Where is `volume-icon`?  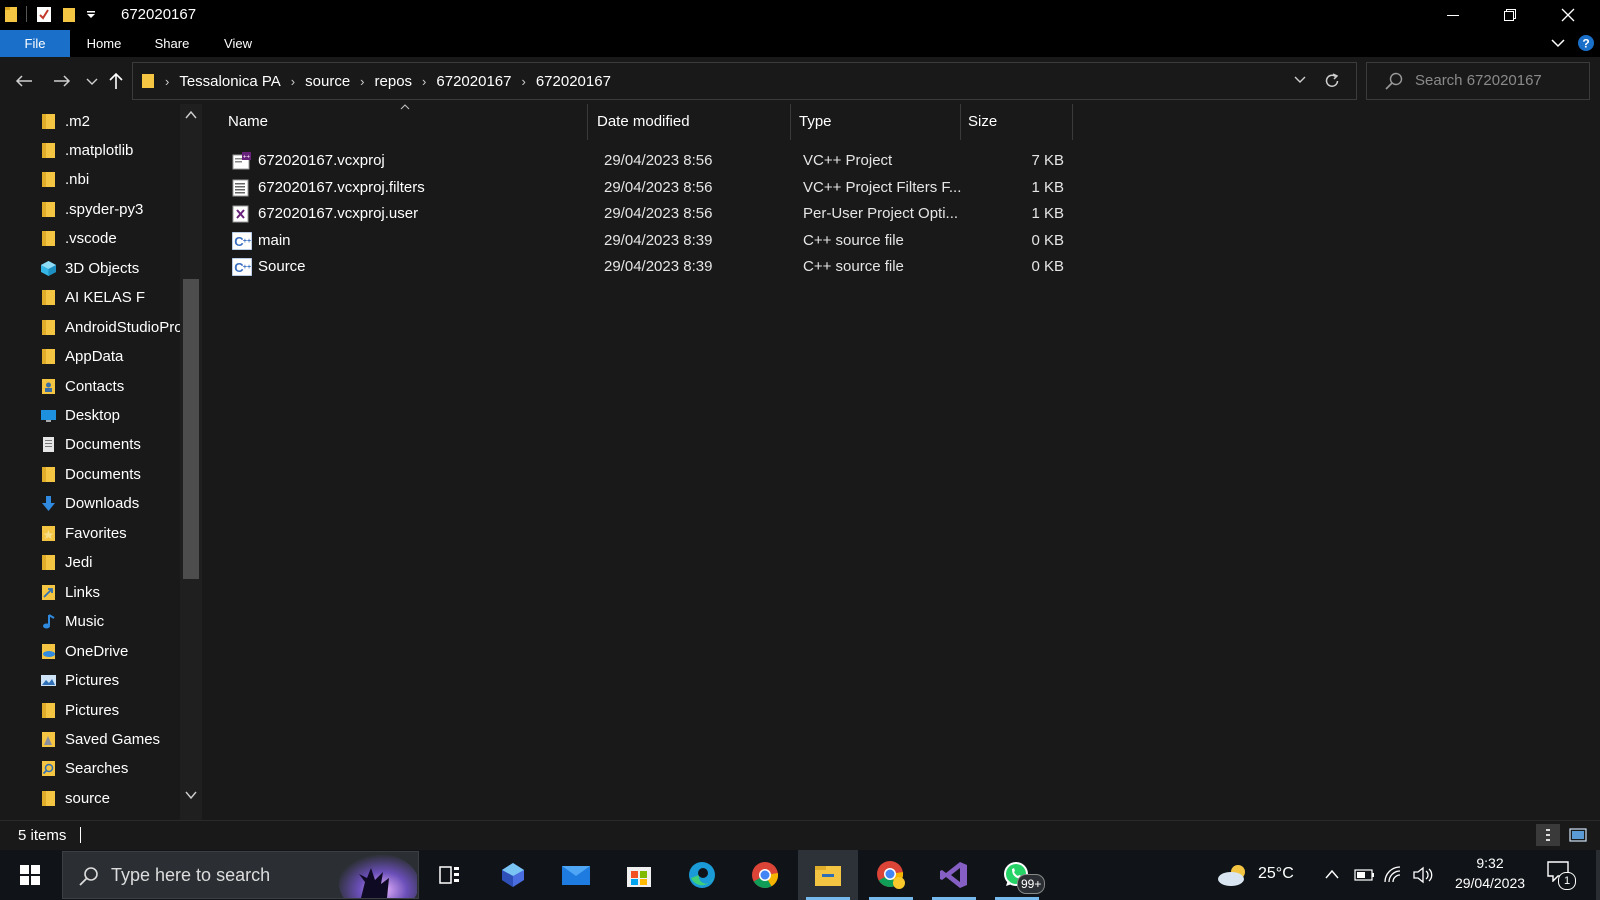
volume-icon is located at coordinates (1423, 875).